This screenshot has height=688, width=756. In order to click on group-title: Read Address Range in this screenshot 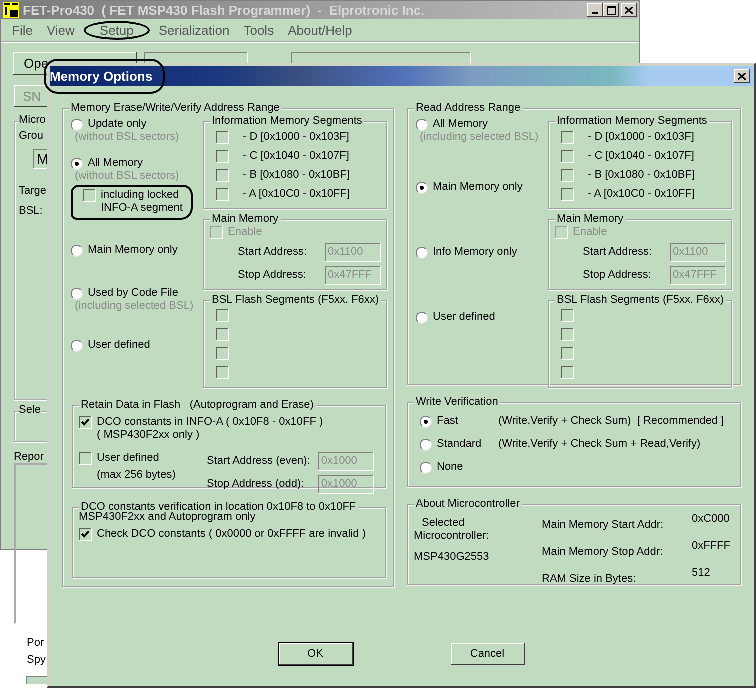, I will do `click(468, 108)`.